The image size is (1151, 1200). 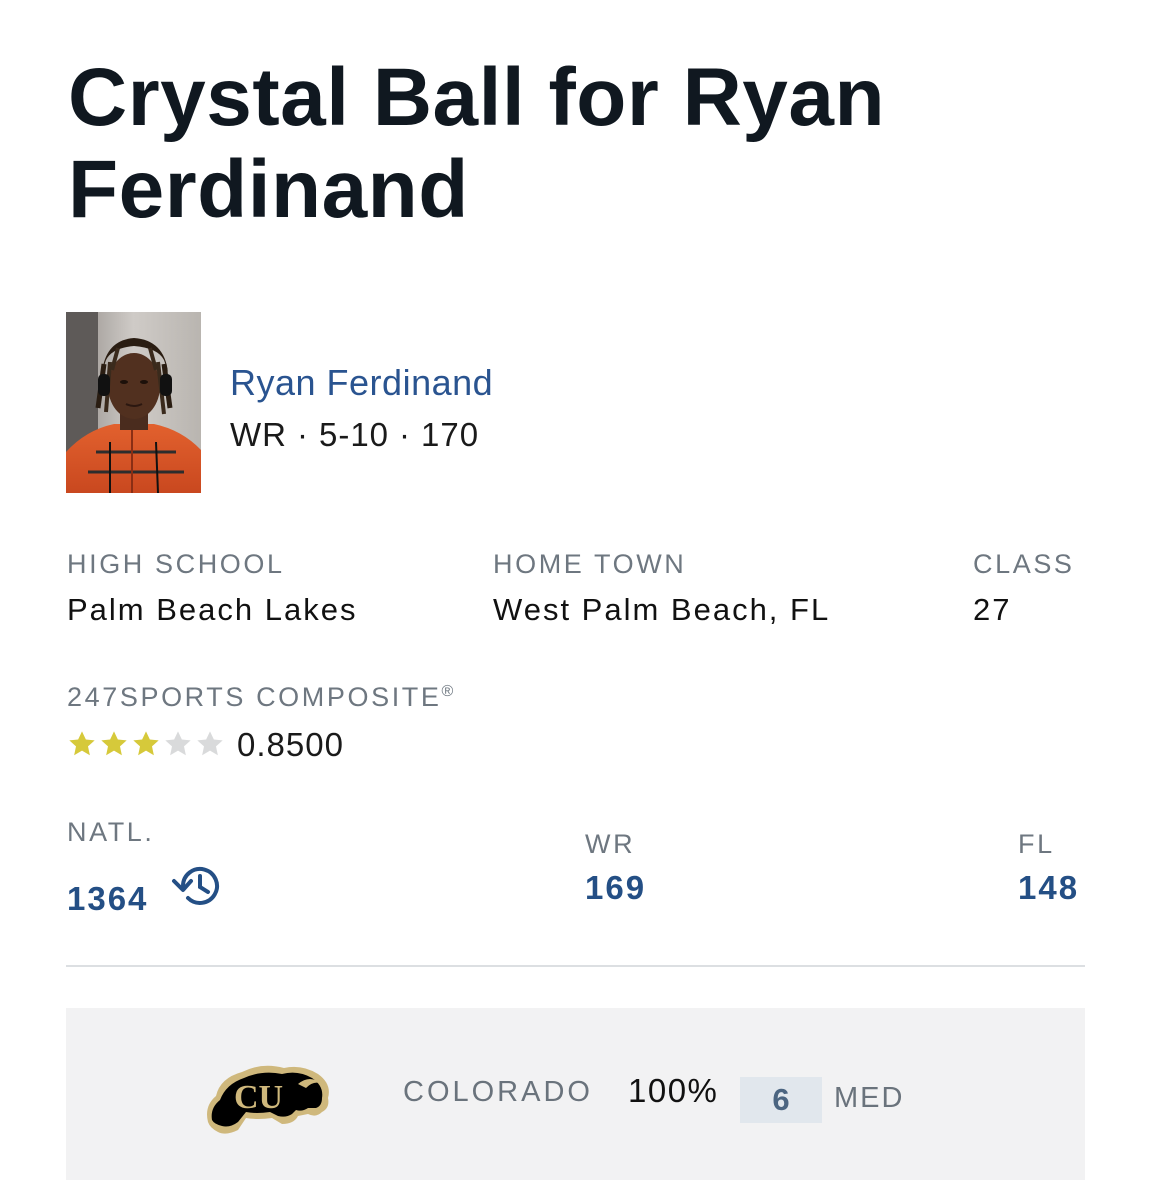 What do you see at coordinates (361, 383) in the screenshot?
I see `player-name-link: Ryan Ferdinand` at bounding box center [361, 383].